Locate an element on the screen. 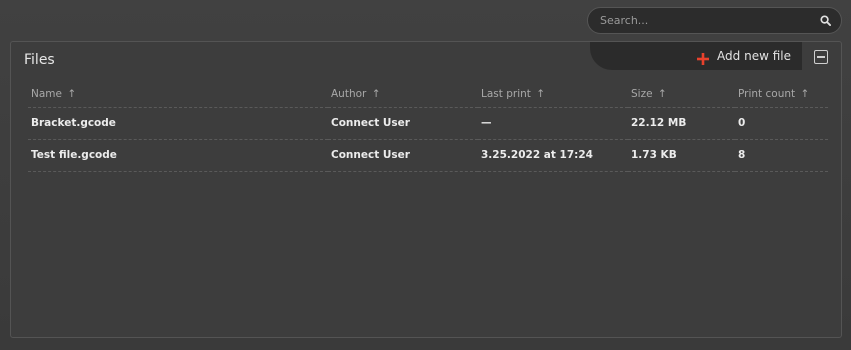 This screenshot has height=350, width=851. search-icon is located at coordinates (825, 21).